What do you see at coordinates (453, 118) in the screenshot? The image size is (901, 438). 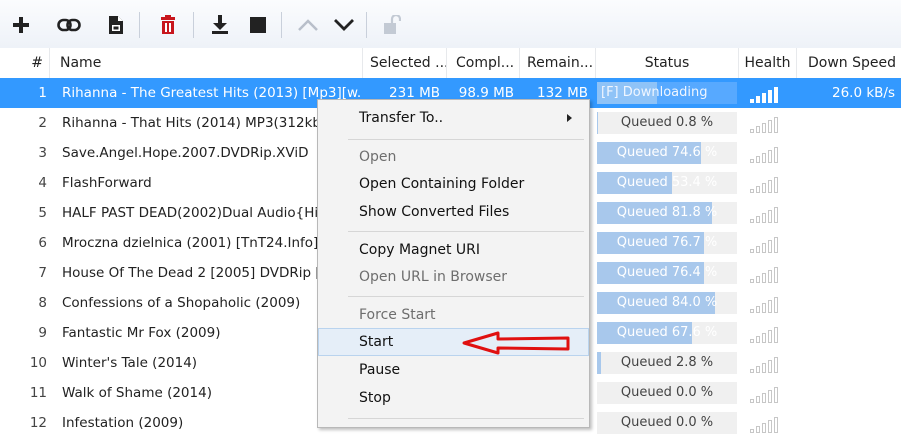 I see `menu-item-transfer-to: Transfer To..` at bounding box center [453, 118].